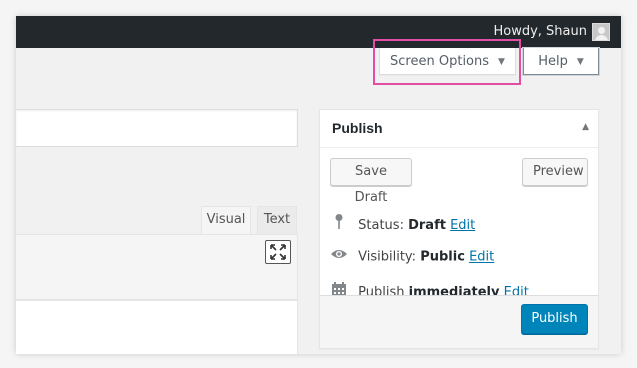 The width and height of the screenshot is (637, 368). I want to click on collapse-toggle-icon: ▲, so click(585, 127).